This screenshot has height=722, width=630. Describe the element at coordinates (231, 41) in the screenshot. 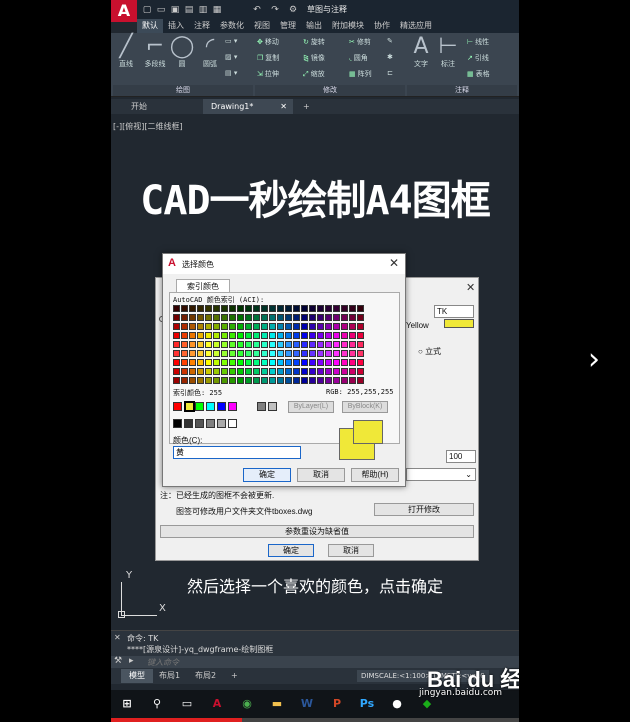

I see `rectangle-icon: ▭ ▾` at that location.